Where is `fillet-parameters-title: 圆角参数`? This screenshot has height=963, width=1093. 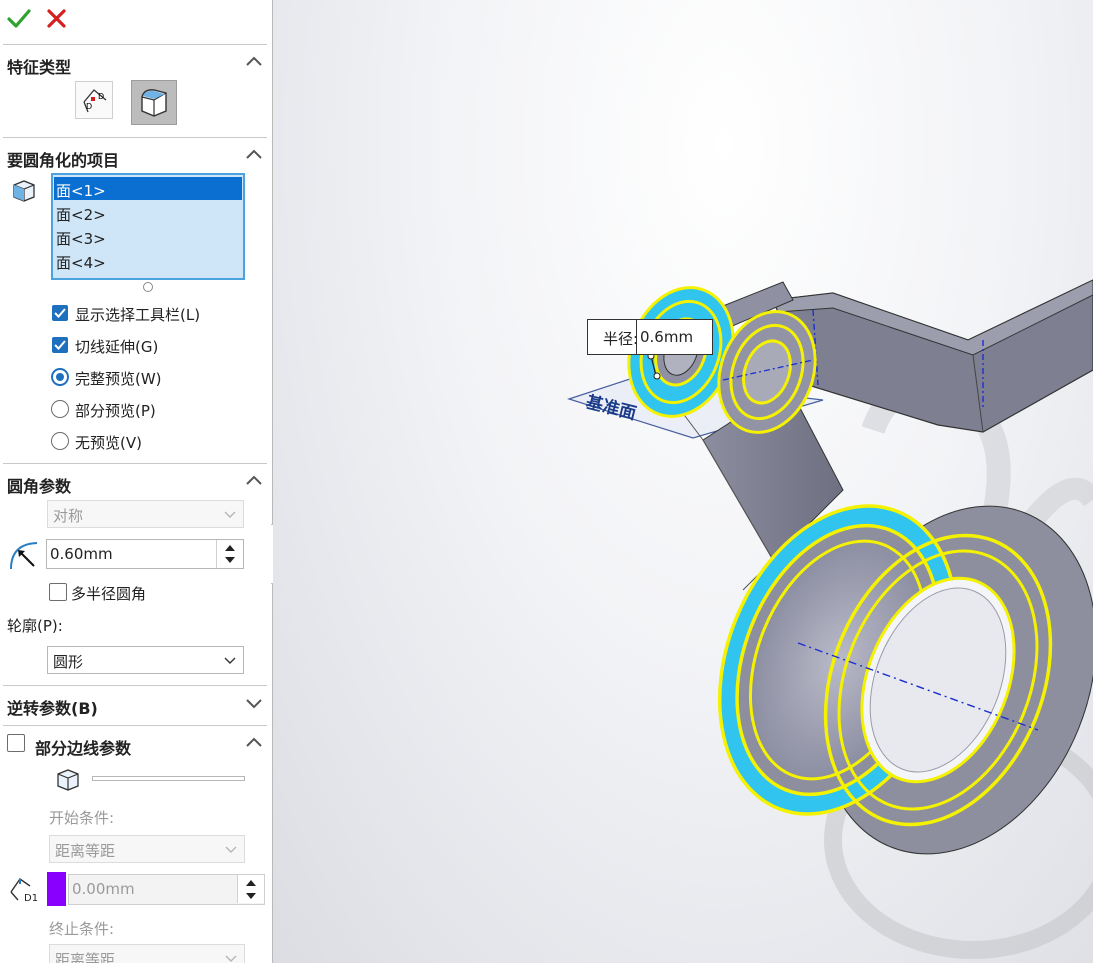 fillet-parameters-title: 圆角参数 is located at coordinates (39, 486).